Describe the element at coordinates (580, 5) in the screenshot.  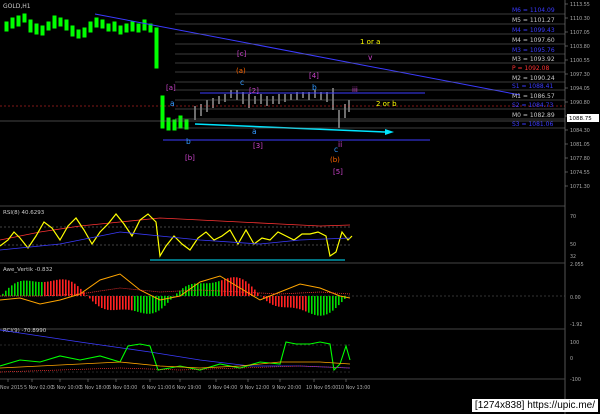
I see `price-tick: 1113.55` at that location.